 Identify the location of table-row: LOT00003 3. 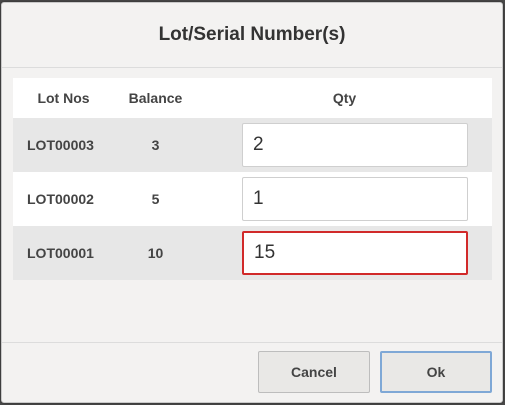
(252, 145).